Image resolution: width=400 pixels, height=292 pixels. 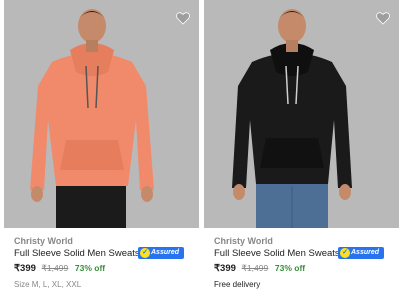 I want to click on delivery-info: Free delivery, so click(x=237, y=284).